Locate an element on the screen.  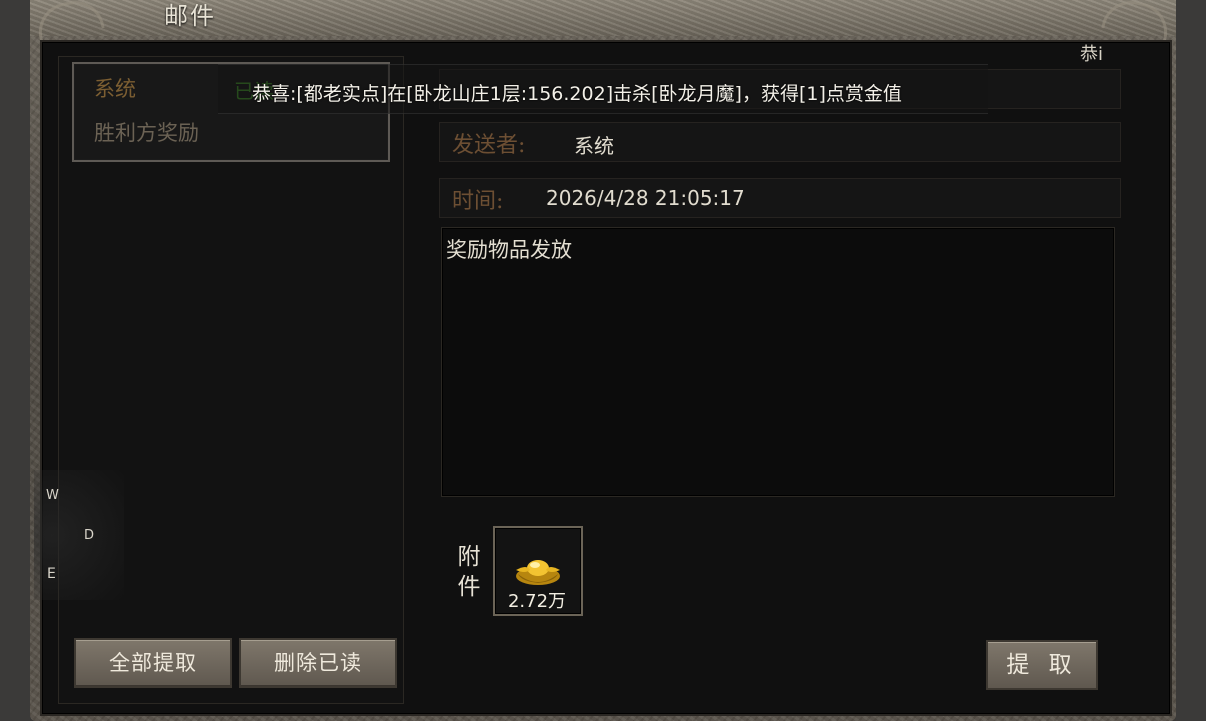
mail-body-text: 奖励物品发放 is located at coordinates (509, 250).